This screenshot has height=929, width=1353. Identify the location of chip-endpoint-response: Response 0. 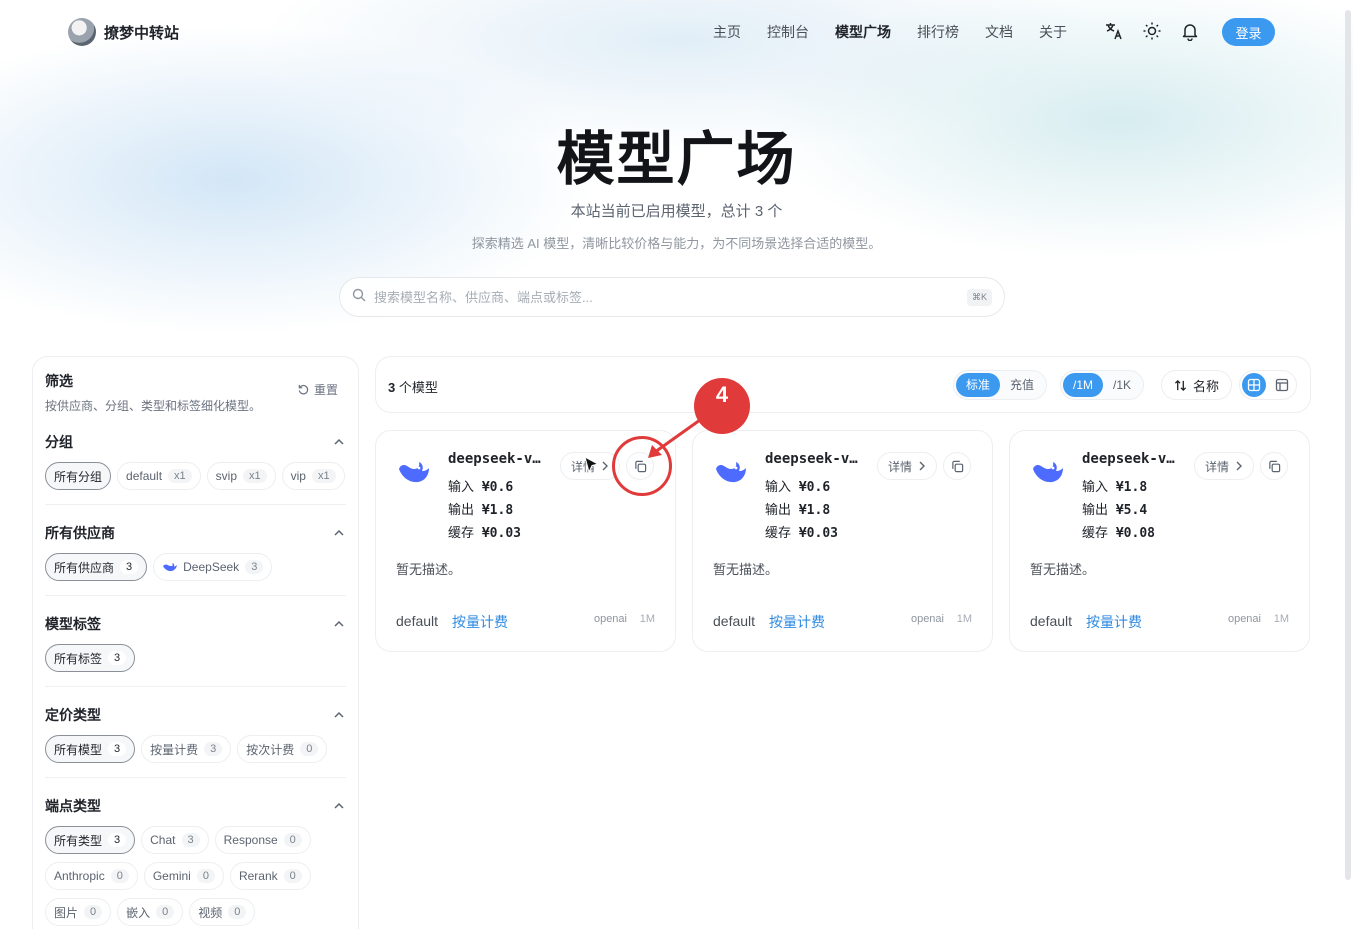
(262, 840).